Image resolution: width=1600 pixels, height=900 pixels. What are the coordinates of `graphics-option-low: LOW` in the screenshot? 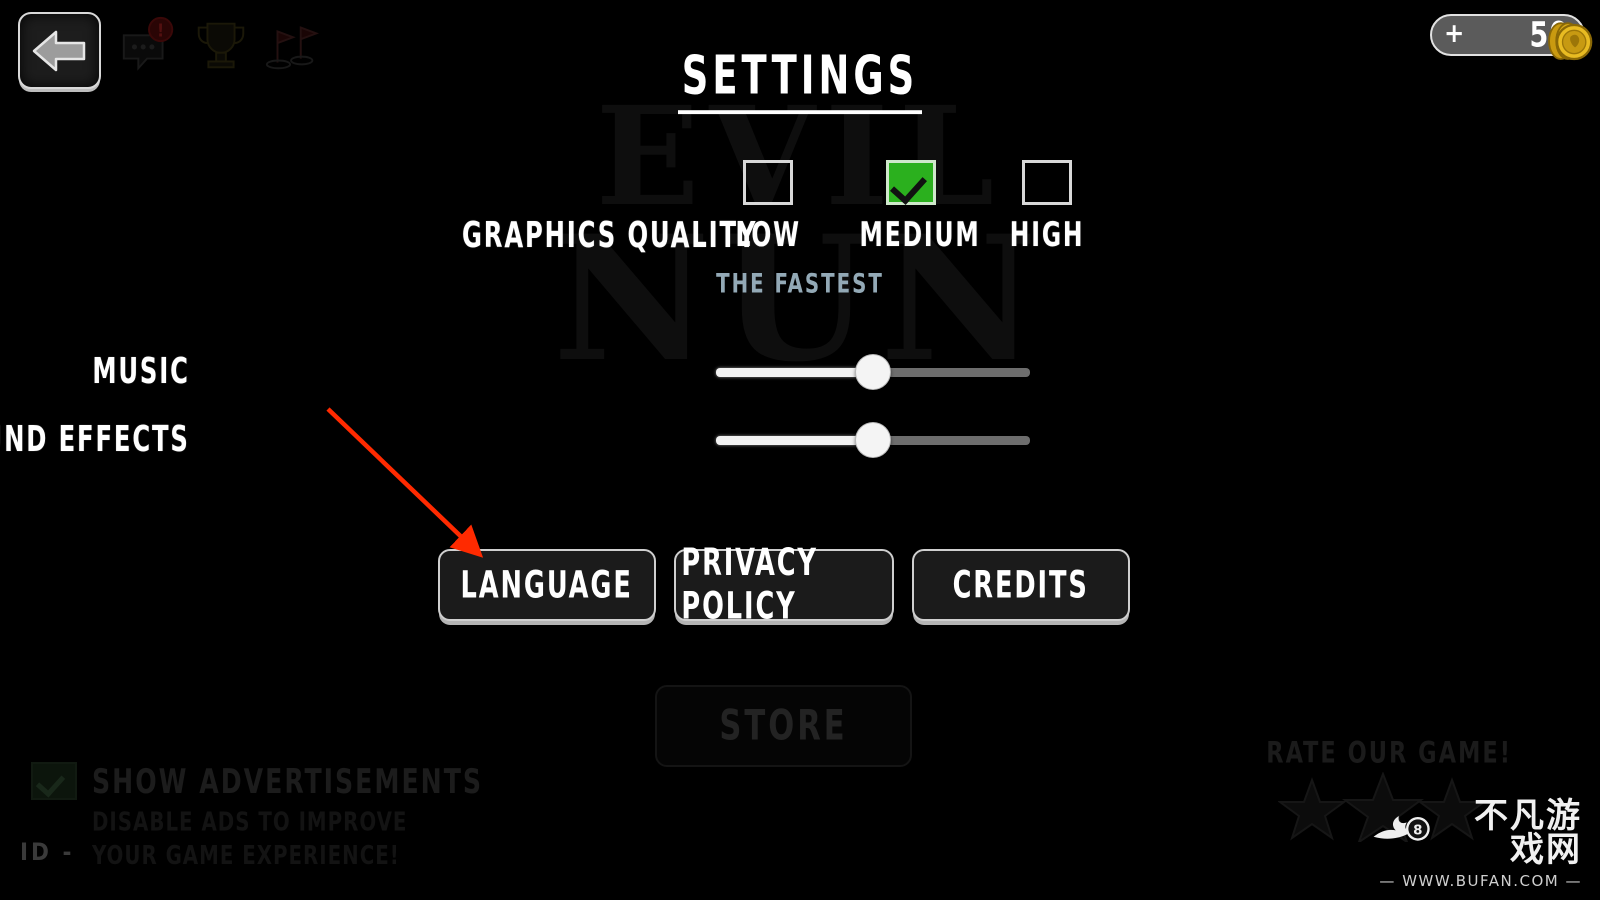 It's located at (768, 207).